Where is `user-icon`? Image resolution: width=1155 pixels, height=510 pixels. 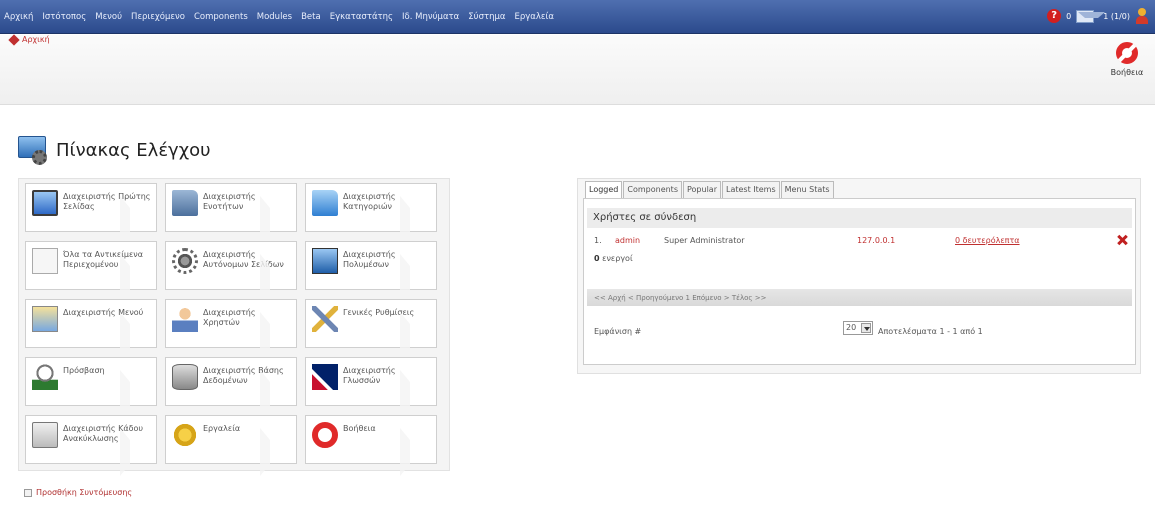 user-icon is located at coordinates (185, 319).